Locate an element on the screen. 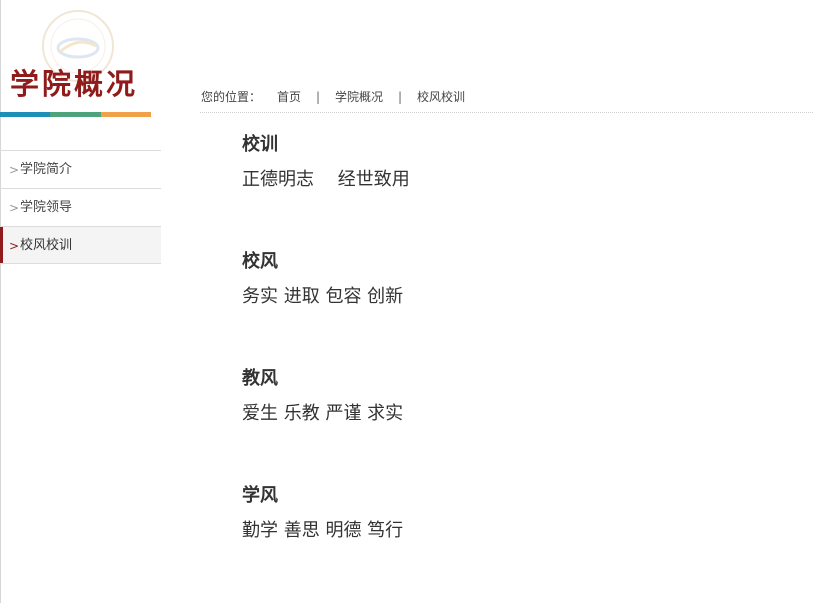  sidebar-item-motto: > 校风校训 is located at coordinates (80, 245).